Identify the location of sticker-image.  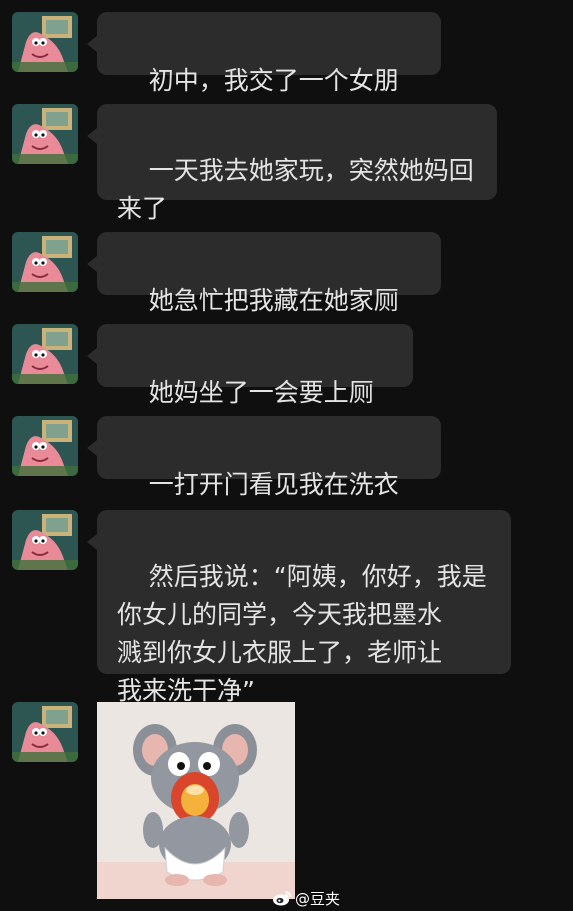
(196, 800).